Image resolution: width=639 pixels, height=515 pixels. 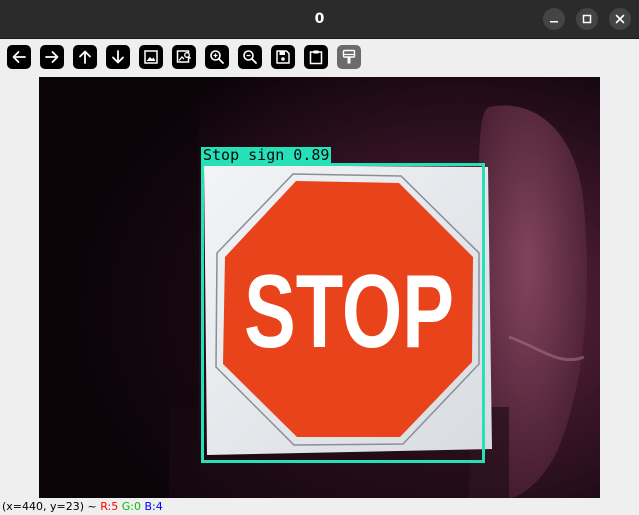 I want to click on zoom-original-button, so click(x=184, y=57).